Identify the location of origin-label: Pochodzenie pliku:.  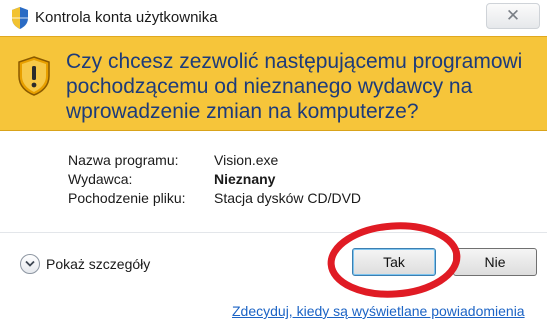
(127, 198).